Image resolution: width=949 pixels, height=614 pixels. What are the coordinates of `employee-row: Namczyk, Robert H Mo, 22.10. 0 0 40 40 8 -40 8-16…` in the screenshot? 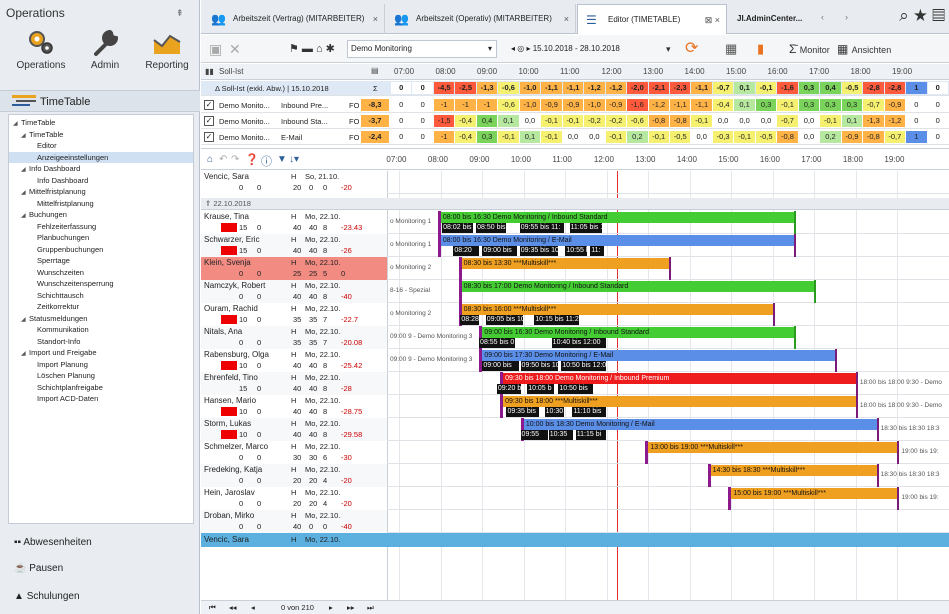 It's located at (575, 291).